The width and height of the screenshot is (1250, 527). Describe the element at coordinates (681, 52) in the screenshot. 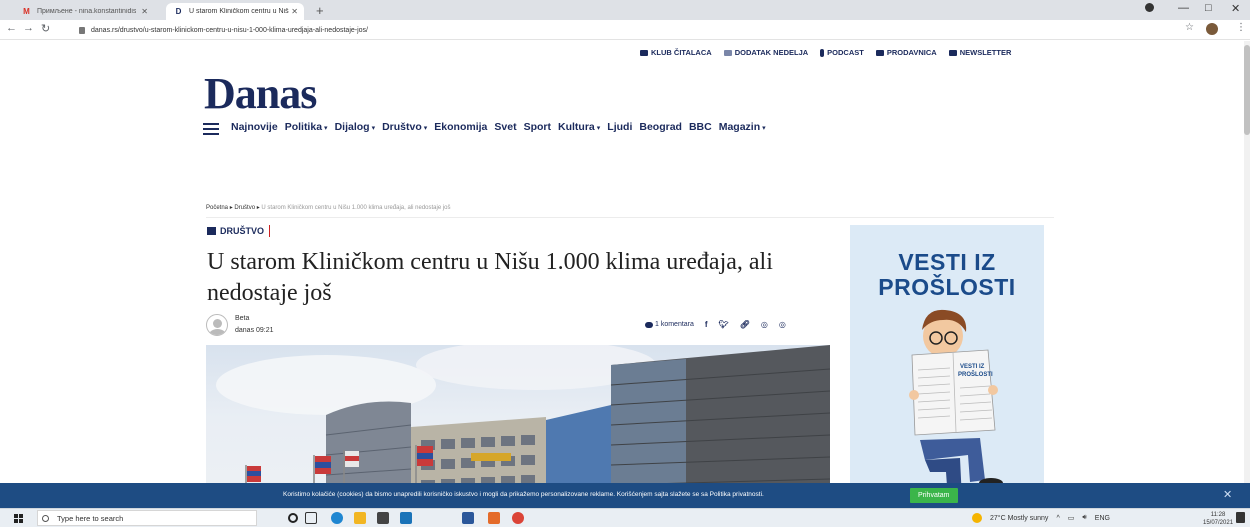

I see `top-link-label: KLUB ČITALACA` at that location.